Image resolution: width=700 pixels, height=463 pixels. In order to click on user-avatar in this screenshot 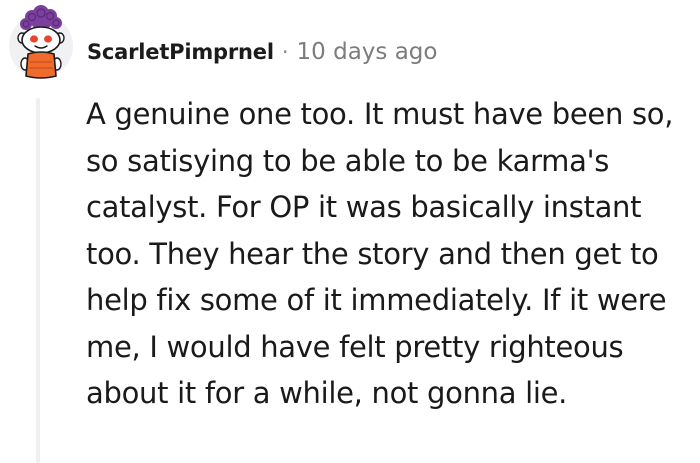, I will do `click(41, 43)`.